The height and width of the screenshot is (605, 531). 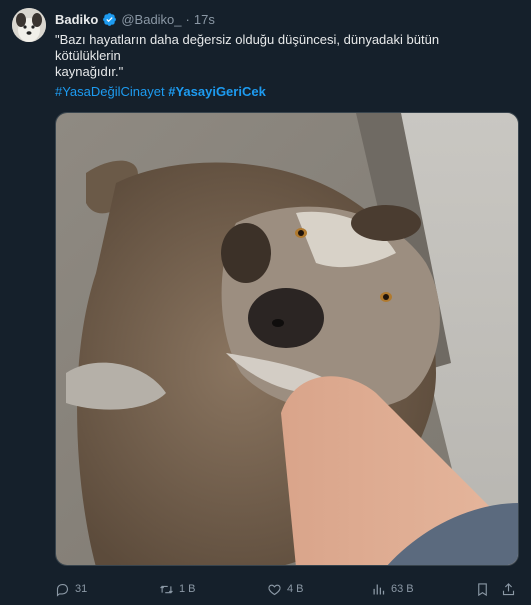 I want to click on author-name: Badiko, so click(x=76, y=19).